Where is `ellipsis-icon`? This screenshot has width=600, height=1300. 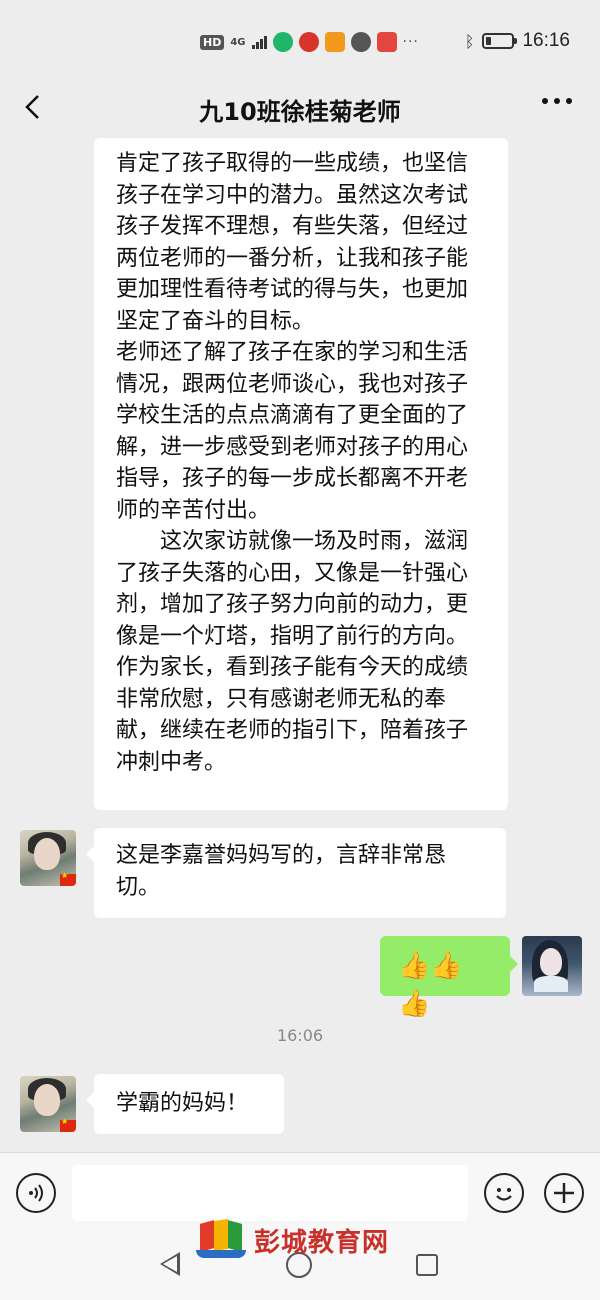 ellipsis-icon is located at coordinates (557, 101).